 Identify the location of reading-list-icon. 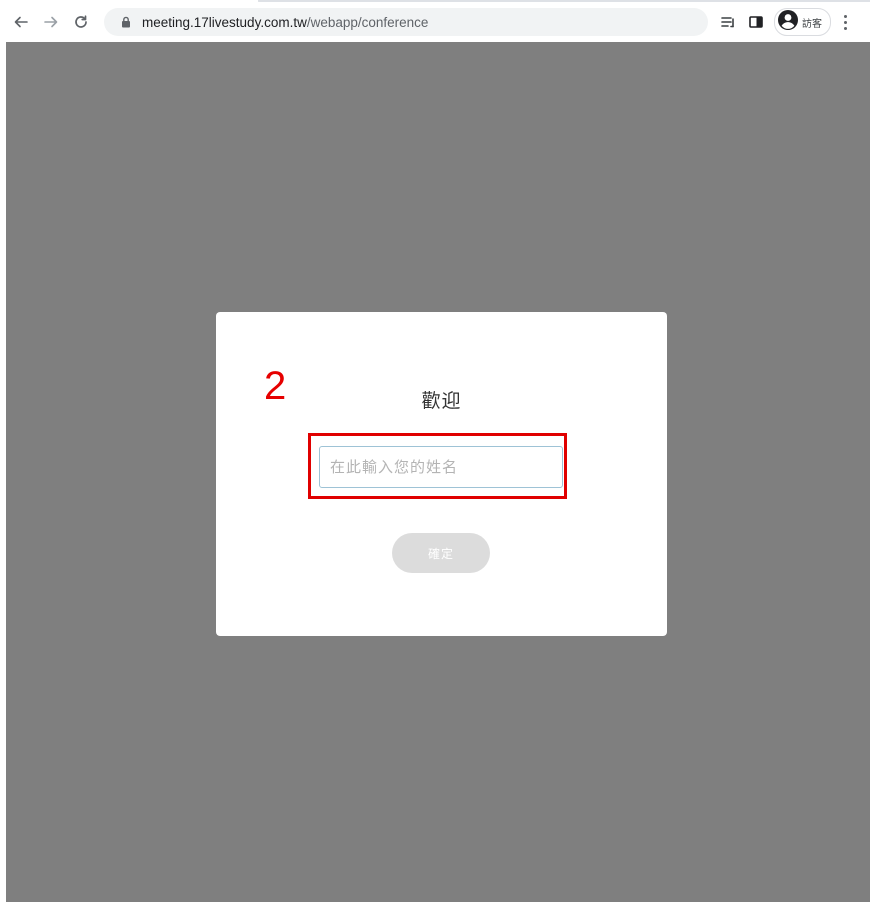
(728, 22).